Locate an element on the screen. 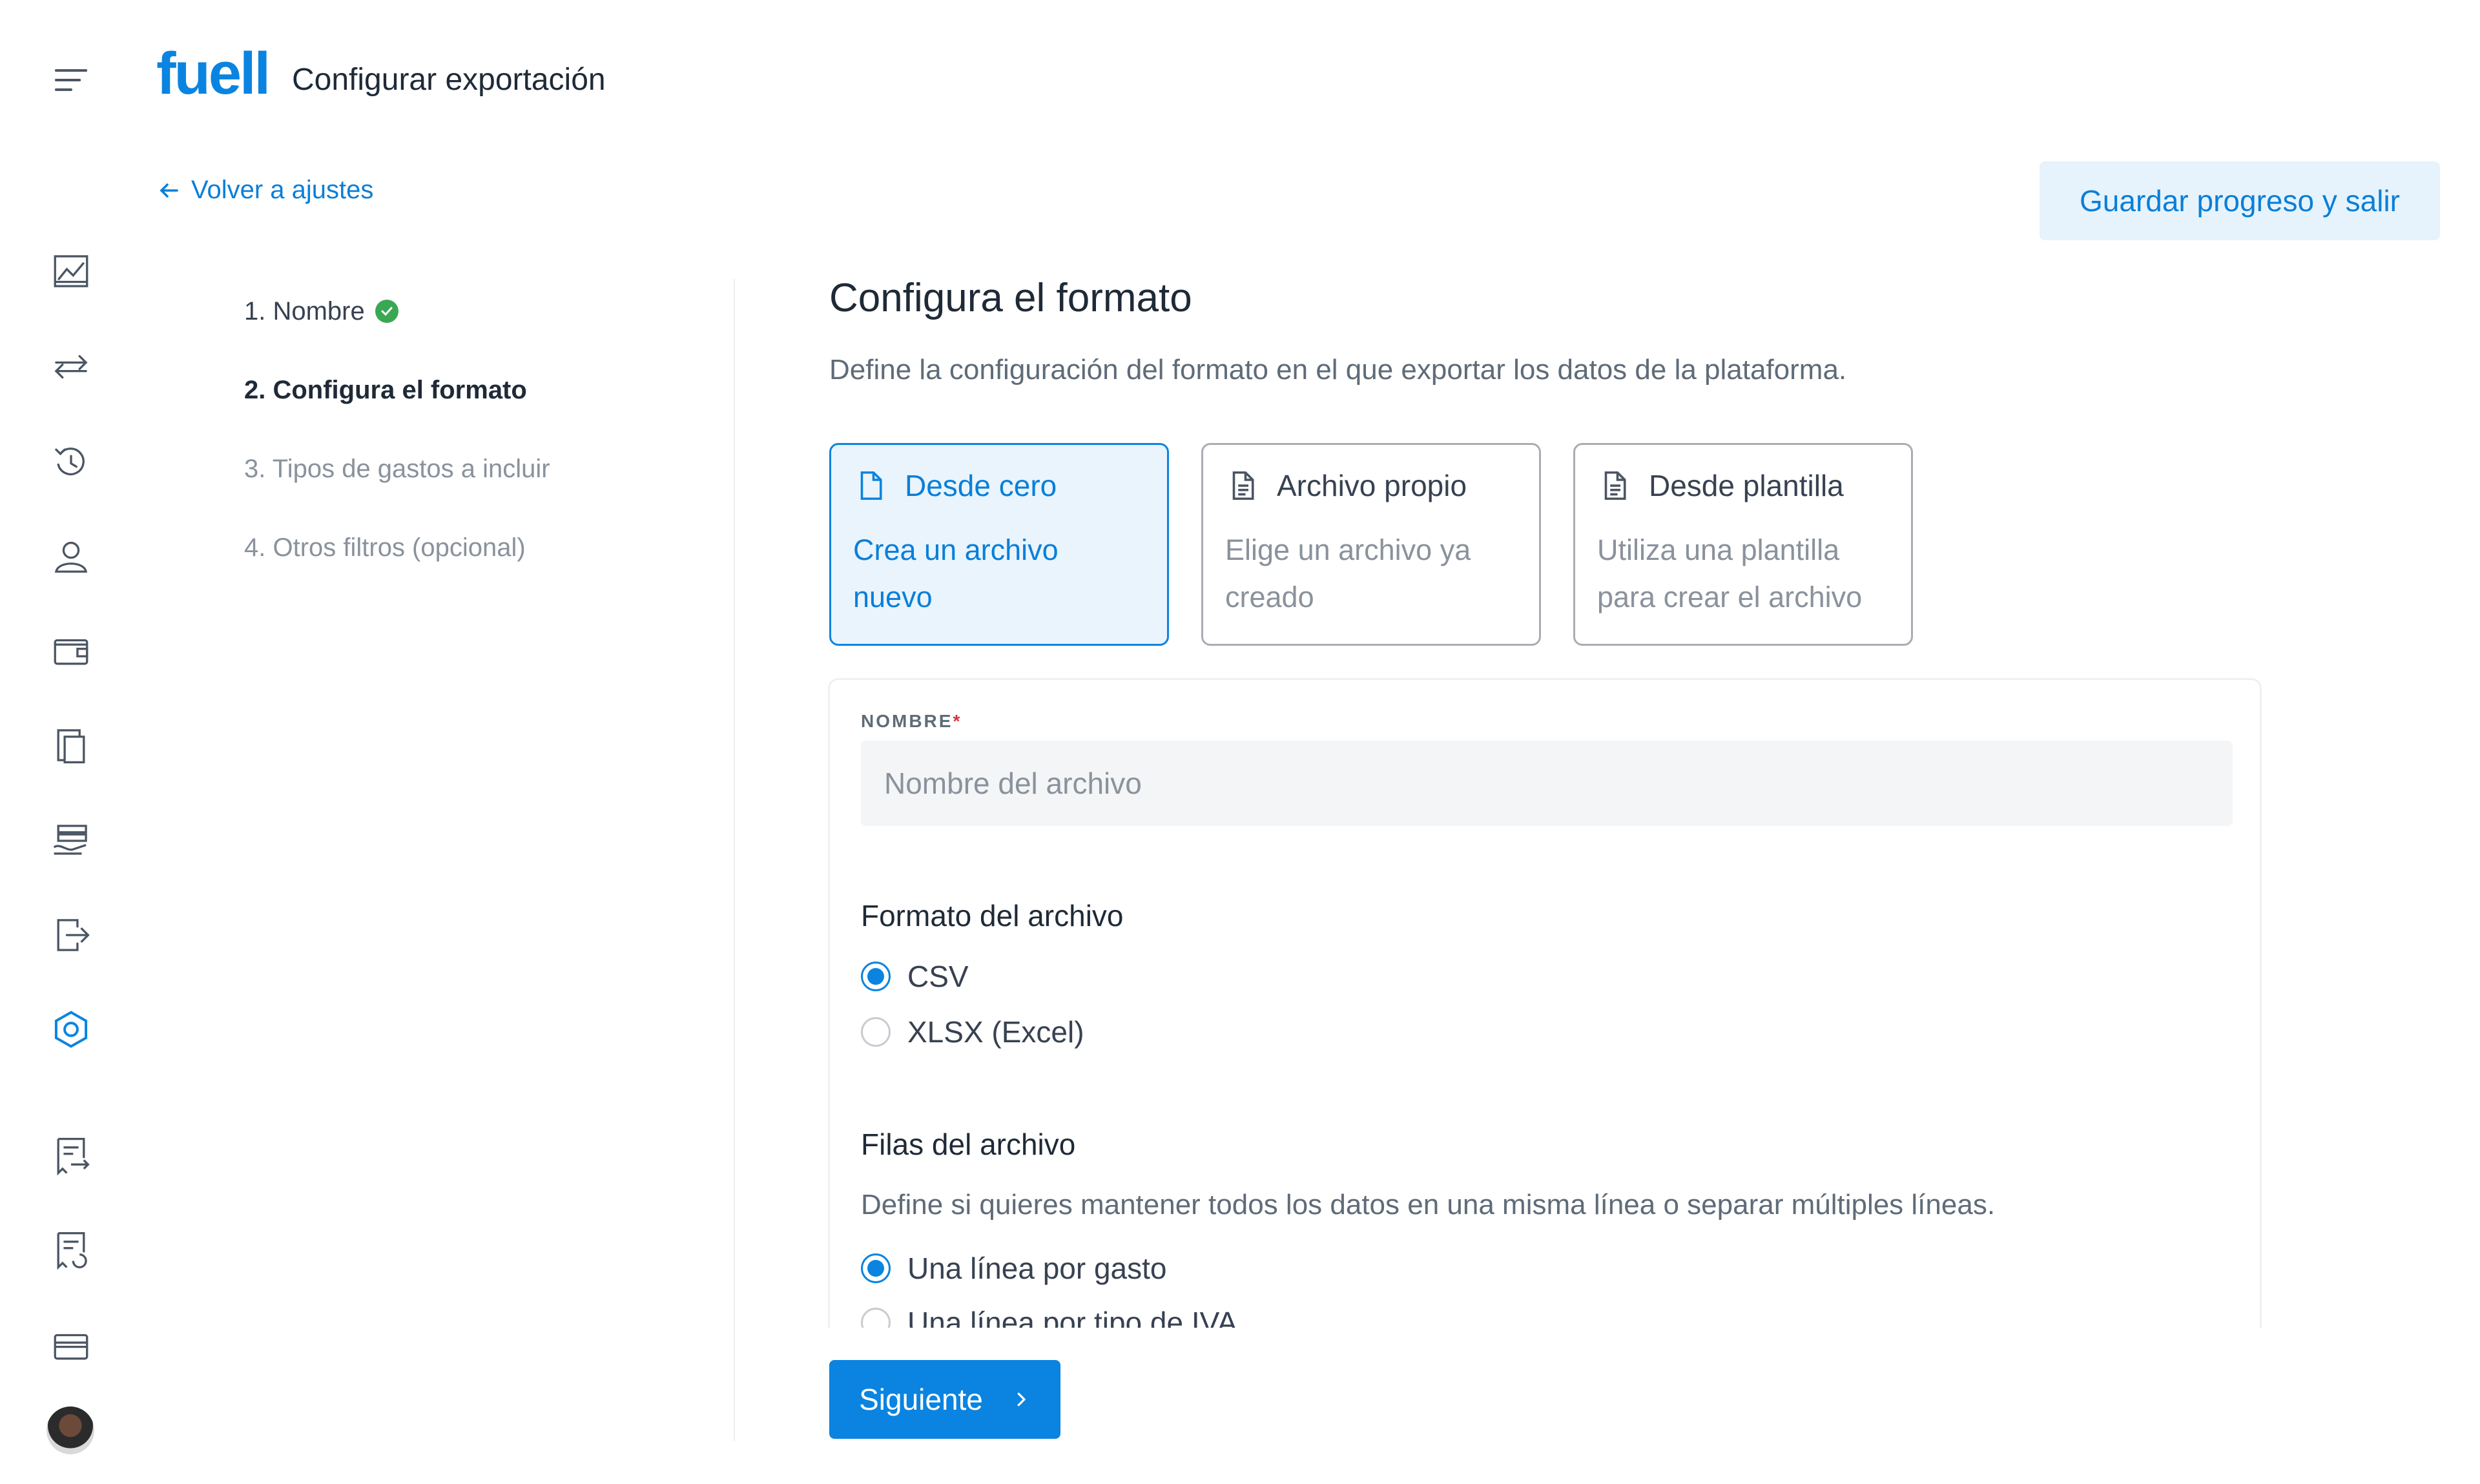  radio-xlsx: XLSX (Excel) is located at coordinates (972, 1032).